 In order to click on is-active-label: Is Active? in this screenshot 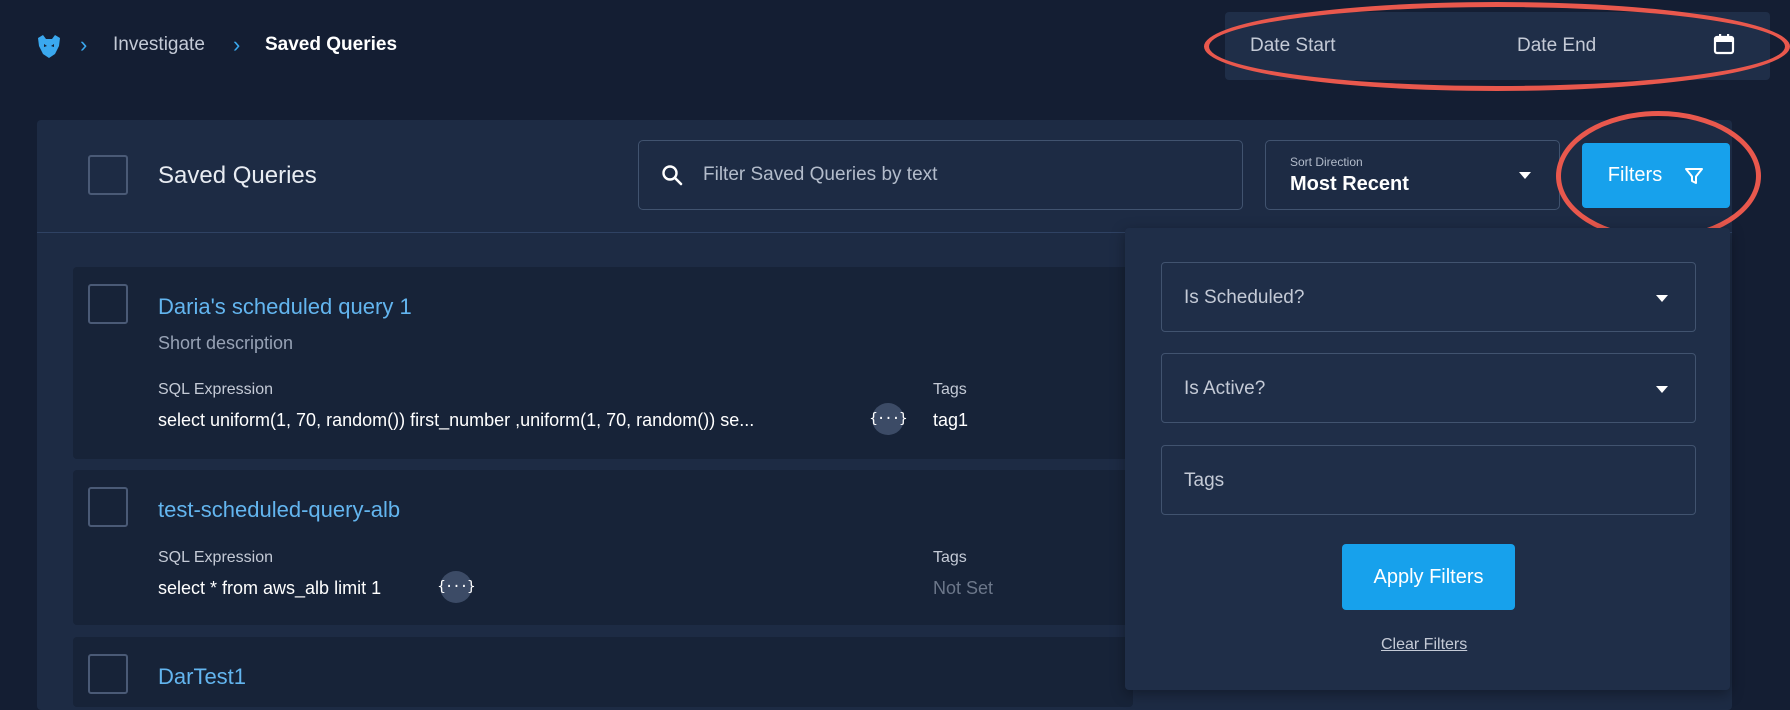, I will do `click(1225, 388)`.